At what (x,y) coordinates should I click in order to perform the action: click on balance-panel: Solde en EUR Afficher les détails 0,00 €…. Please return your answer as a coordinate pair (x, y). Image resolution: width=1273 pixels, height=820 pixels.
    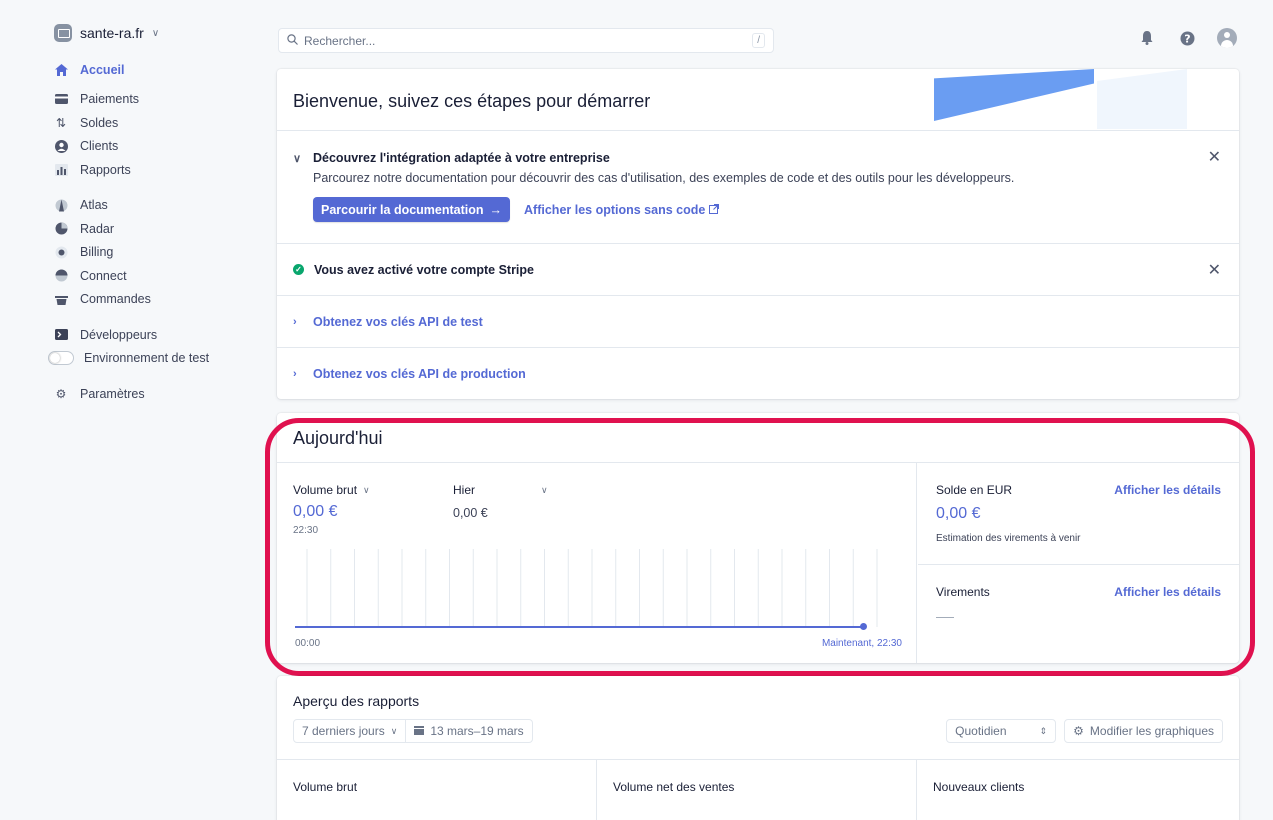
    Looking at the image, I should click on (1078, 513).